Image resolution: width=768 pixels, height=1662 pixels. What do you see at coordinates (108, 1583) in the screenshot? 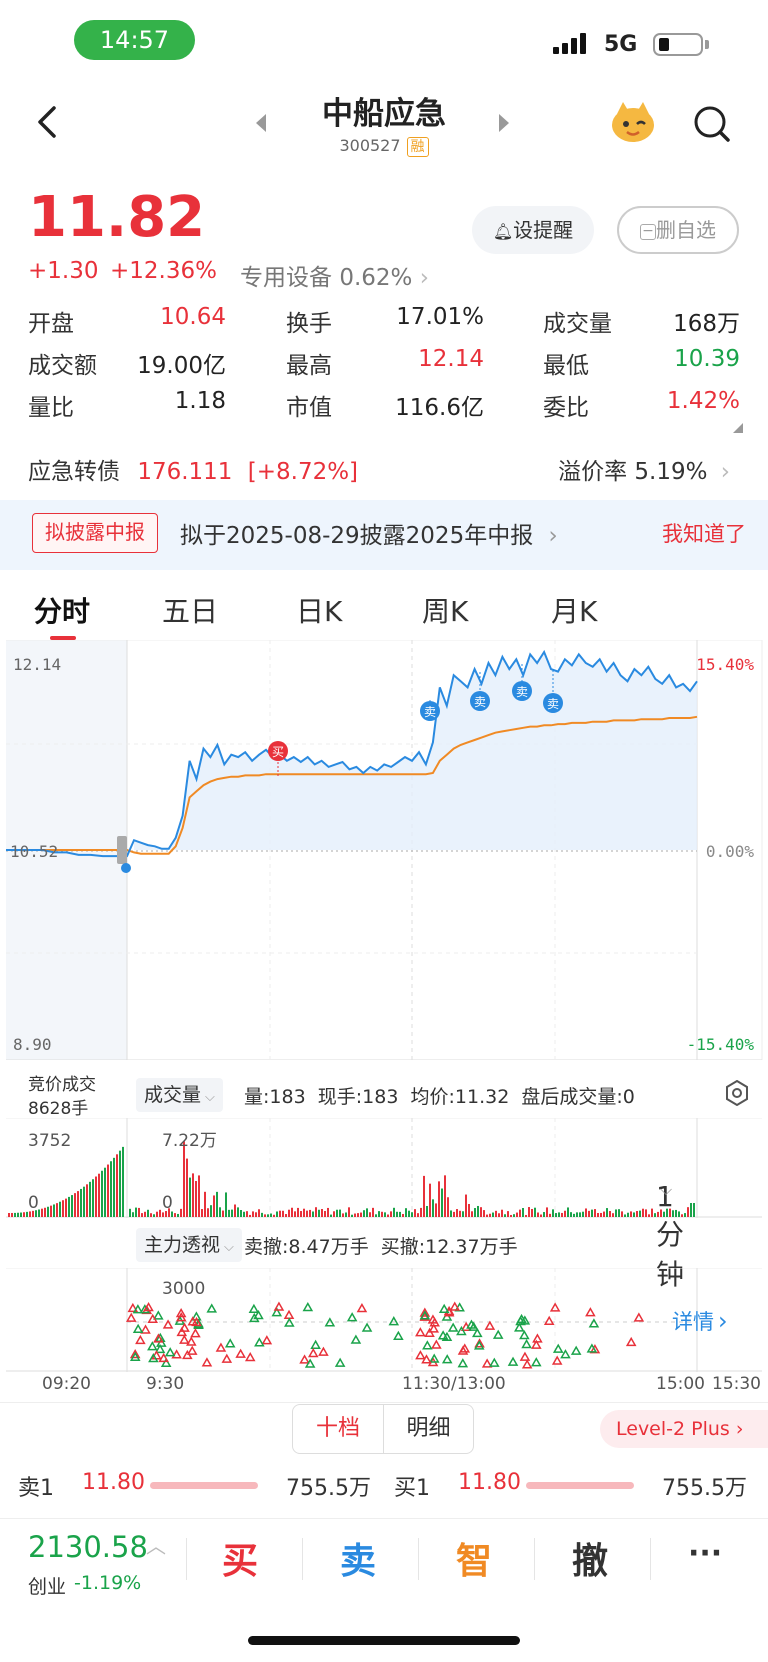
I see `index-pct: -1.19%` at bounding box center [108, 1583].